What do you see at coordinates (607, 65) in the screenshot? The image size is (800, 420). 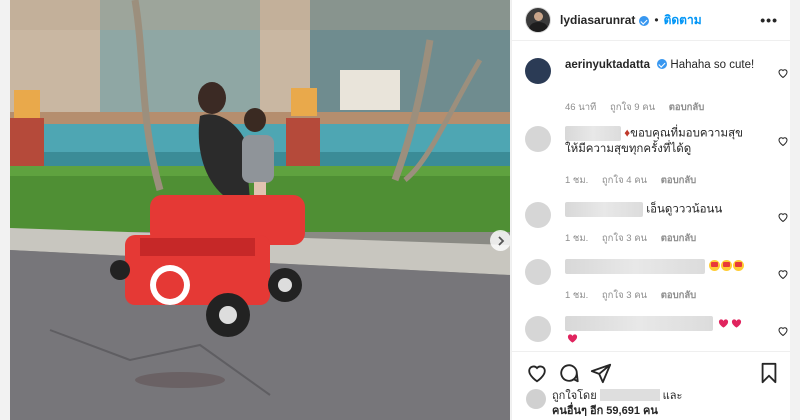 I see `commenter-username: aerinyuktadatta` at bounding box center [607, 65].